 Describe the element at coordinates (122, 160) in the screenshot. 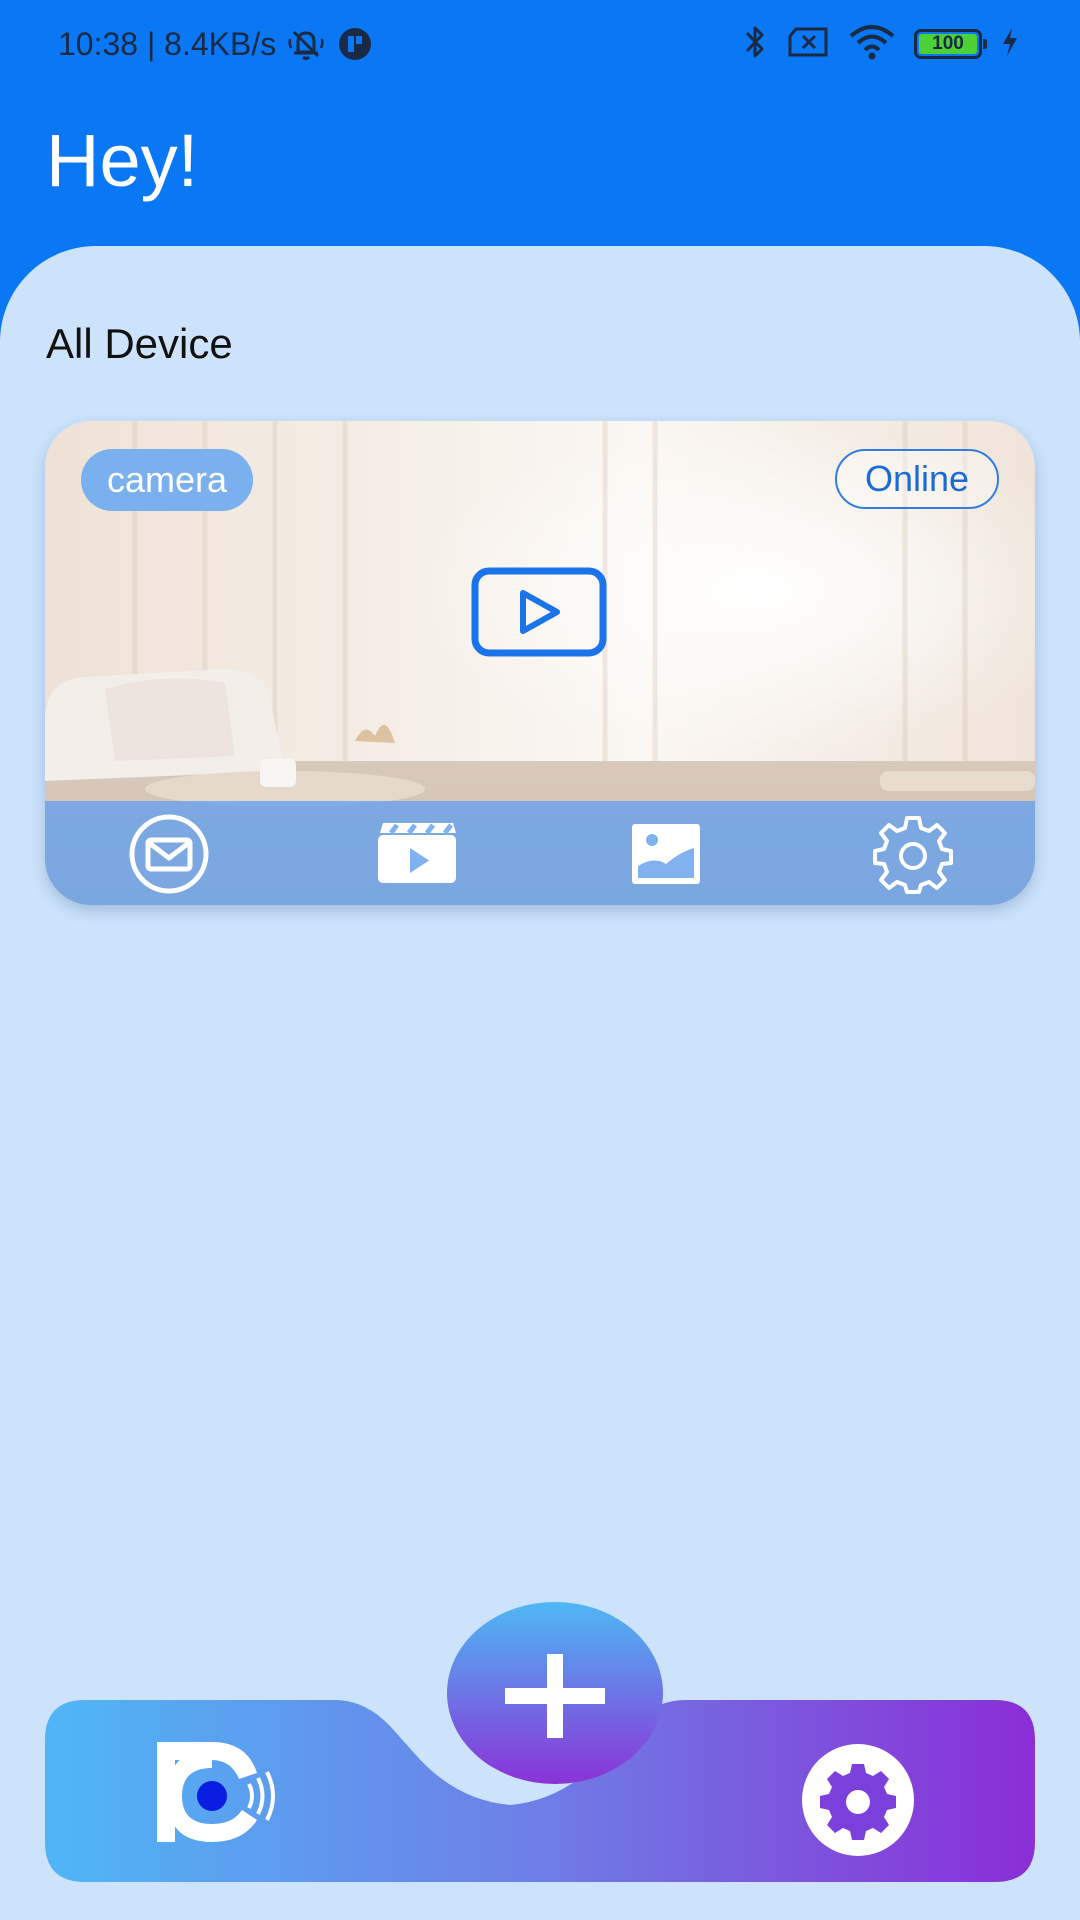

I see `greeting-title: Hey!` at that location.